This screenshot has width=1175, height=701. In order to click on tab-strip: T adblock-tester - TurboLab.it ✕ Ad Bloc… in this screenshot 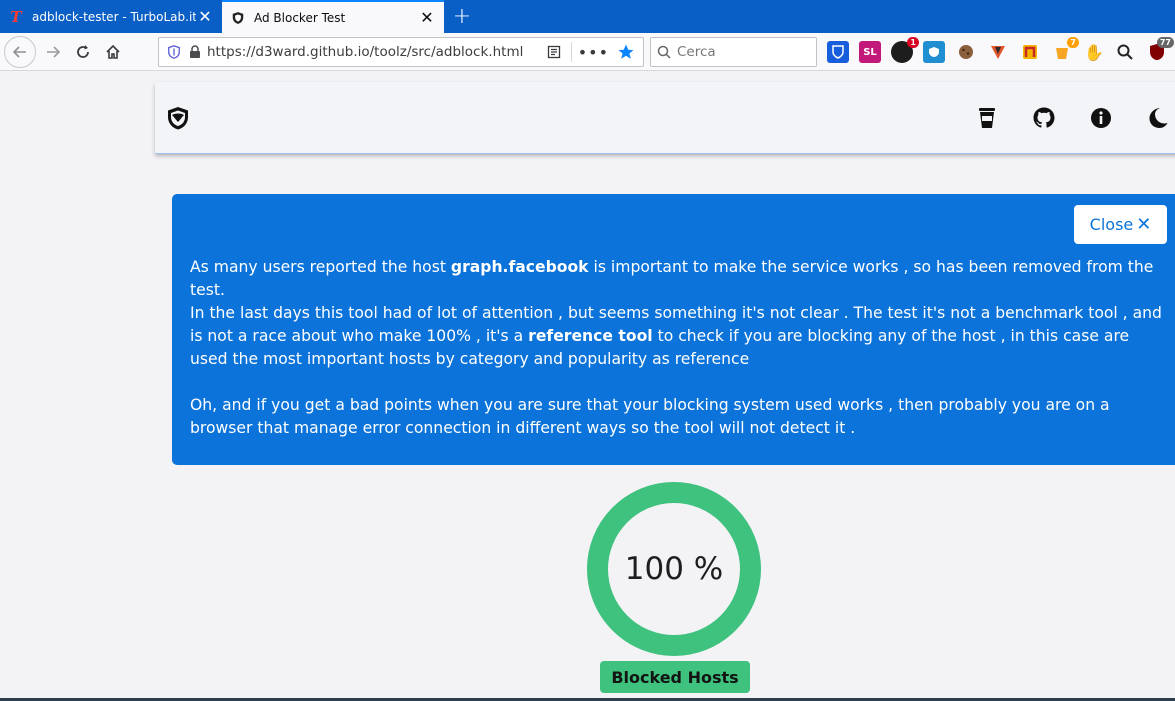, I will do `click(587, 16)`.